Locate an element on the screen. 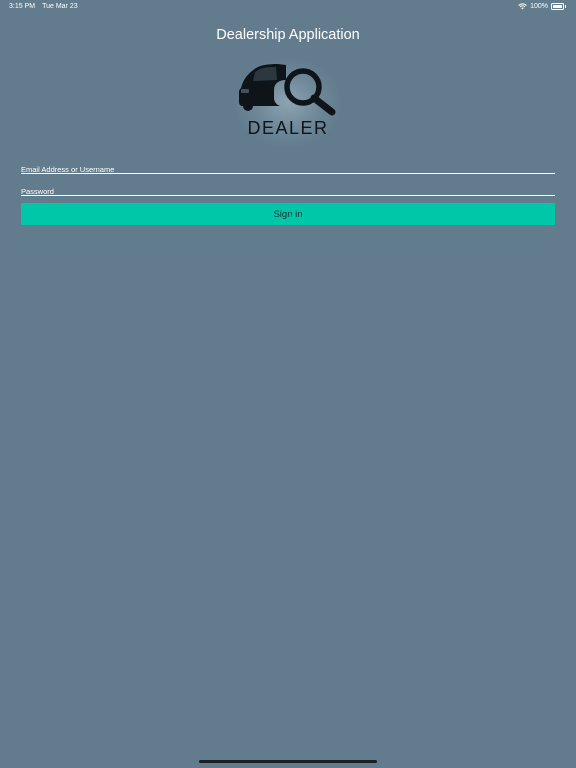  status-date: Tue Mar 23 is located at coordinates (60, 6).